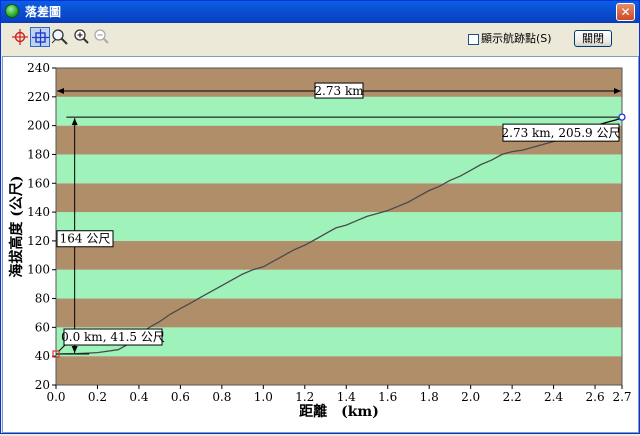 This screenshot has height=436, width=640. I want to click on x-tick-label: 0.8, so click(221, 397).